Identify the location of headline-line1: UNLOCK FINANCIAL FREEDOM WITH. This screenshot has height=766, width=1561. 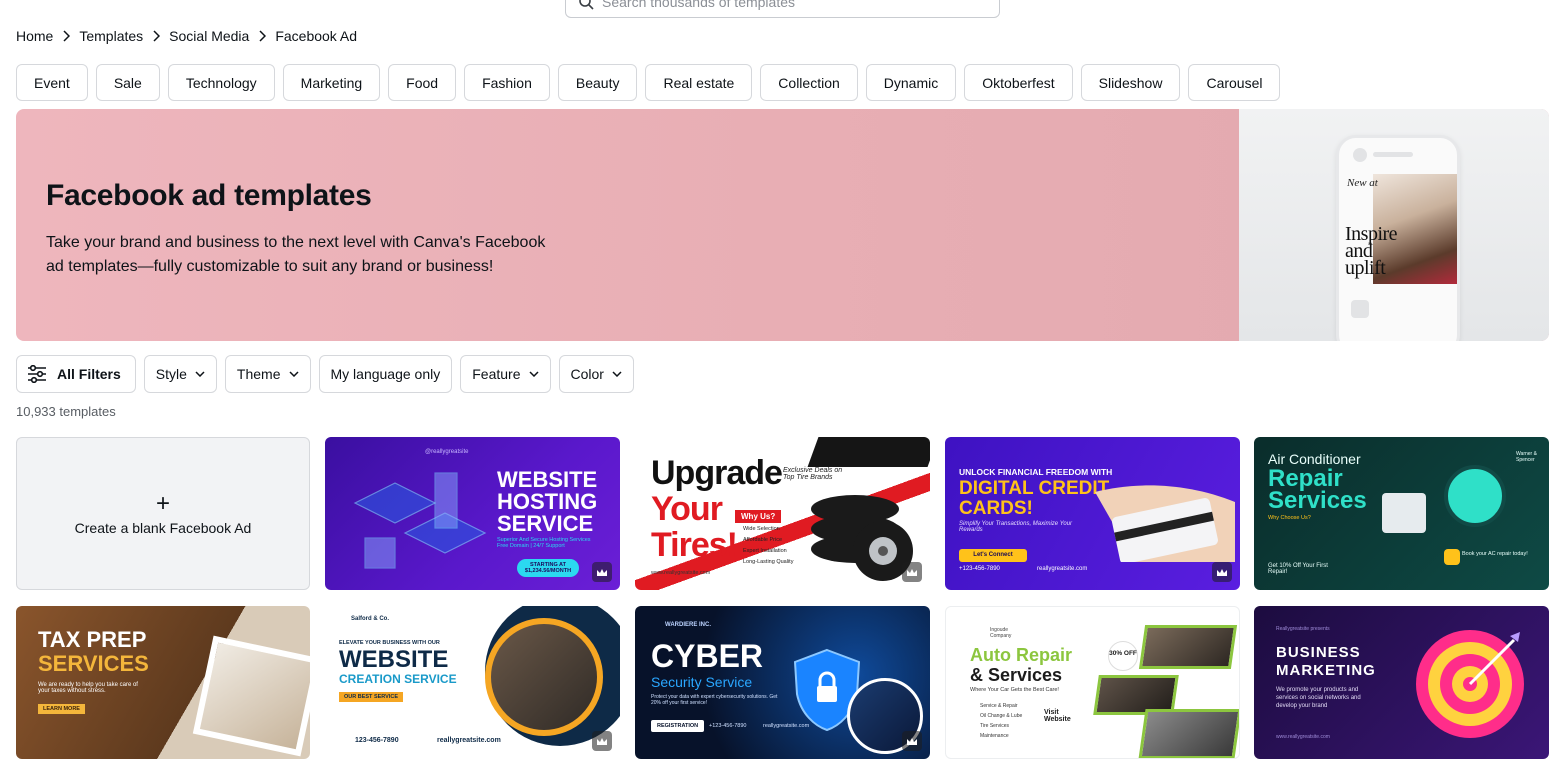
(1036, 472).